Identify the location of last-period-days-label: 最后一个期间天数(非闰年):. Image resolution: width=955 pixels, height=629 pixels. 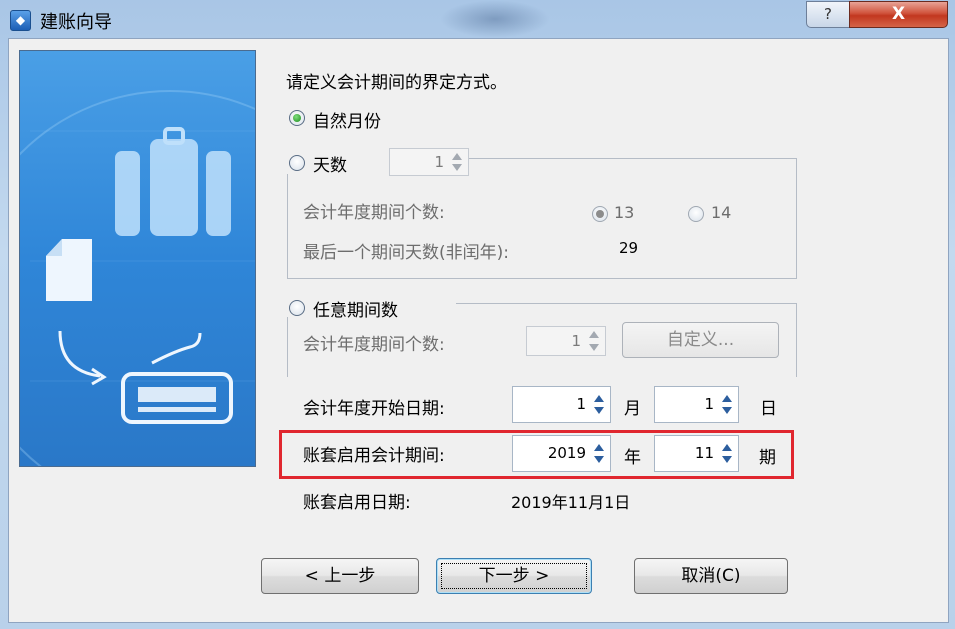
(406, 253).